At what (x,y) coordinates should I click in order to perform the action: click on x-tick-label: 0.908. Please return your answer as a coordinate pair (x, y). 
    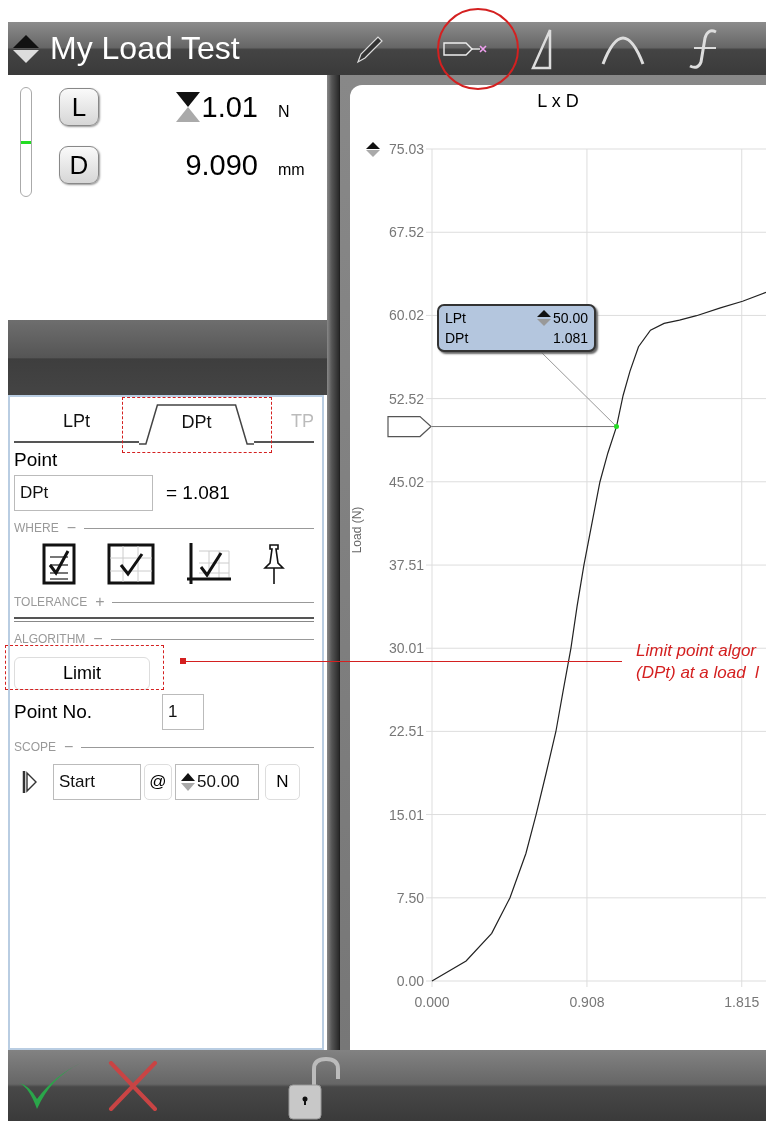
    Looking at the image, I should click on (587, 1002).